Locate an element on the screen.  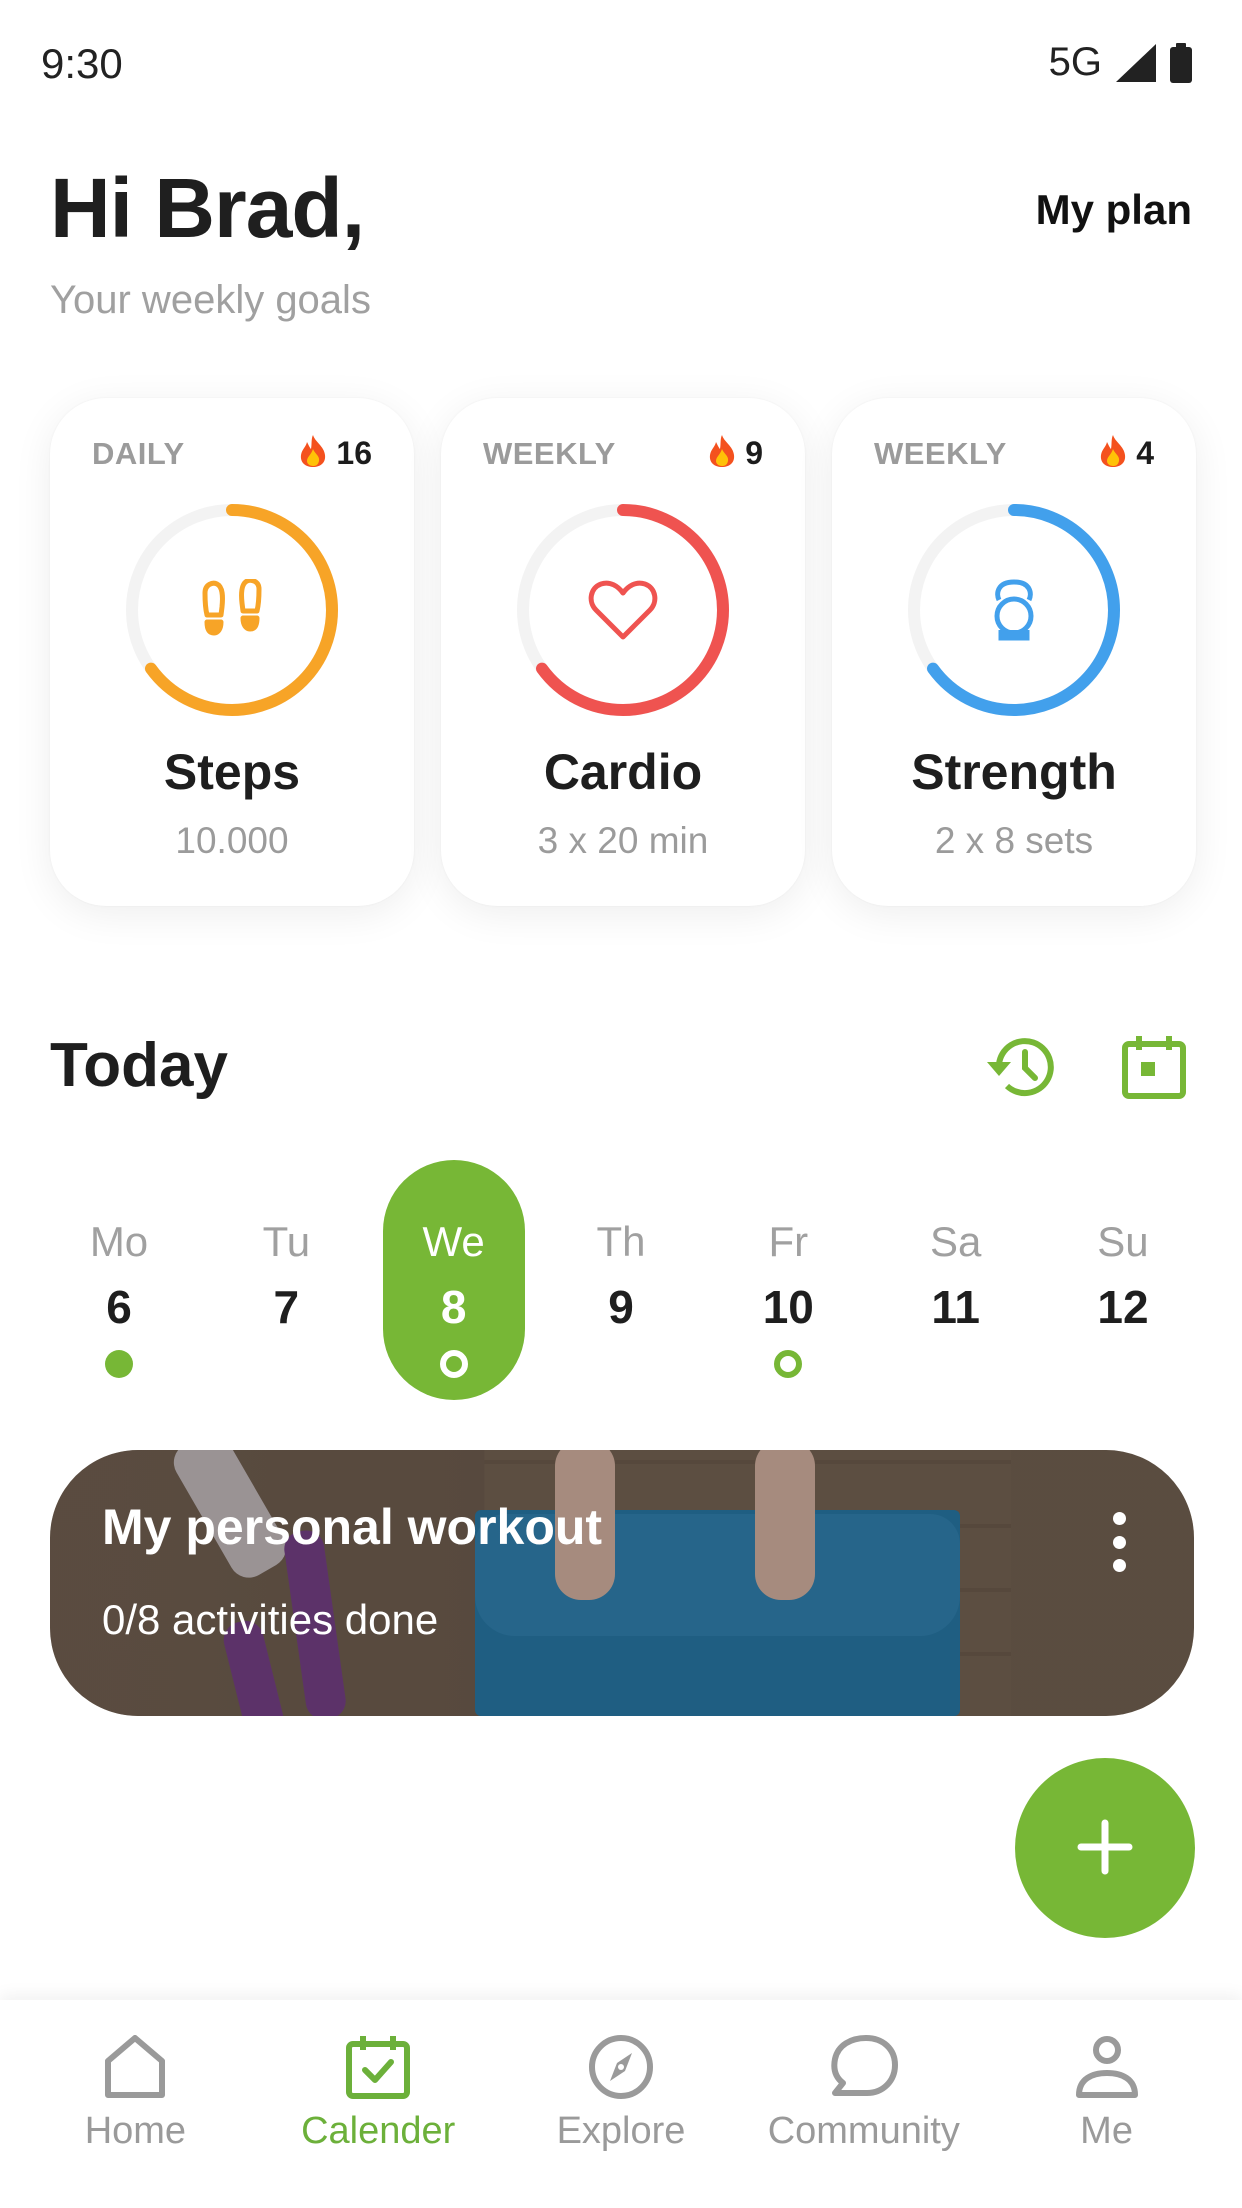
plus-icon is located at coordinates (1105, 1848).